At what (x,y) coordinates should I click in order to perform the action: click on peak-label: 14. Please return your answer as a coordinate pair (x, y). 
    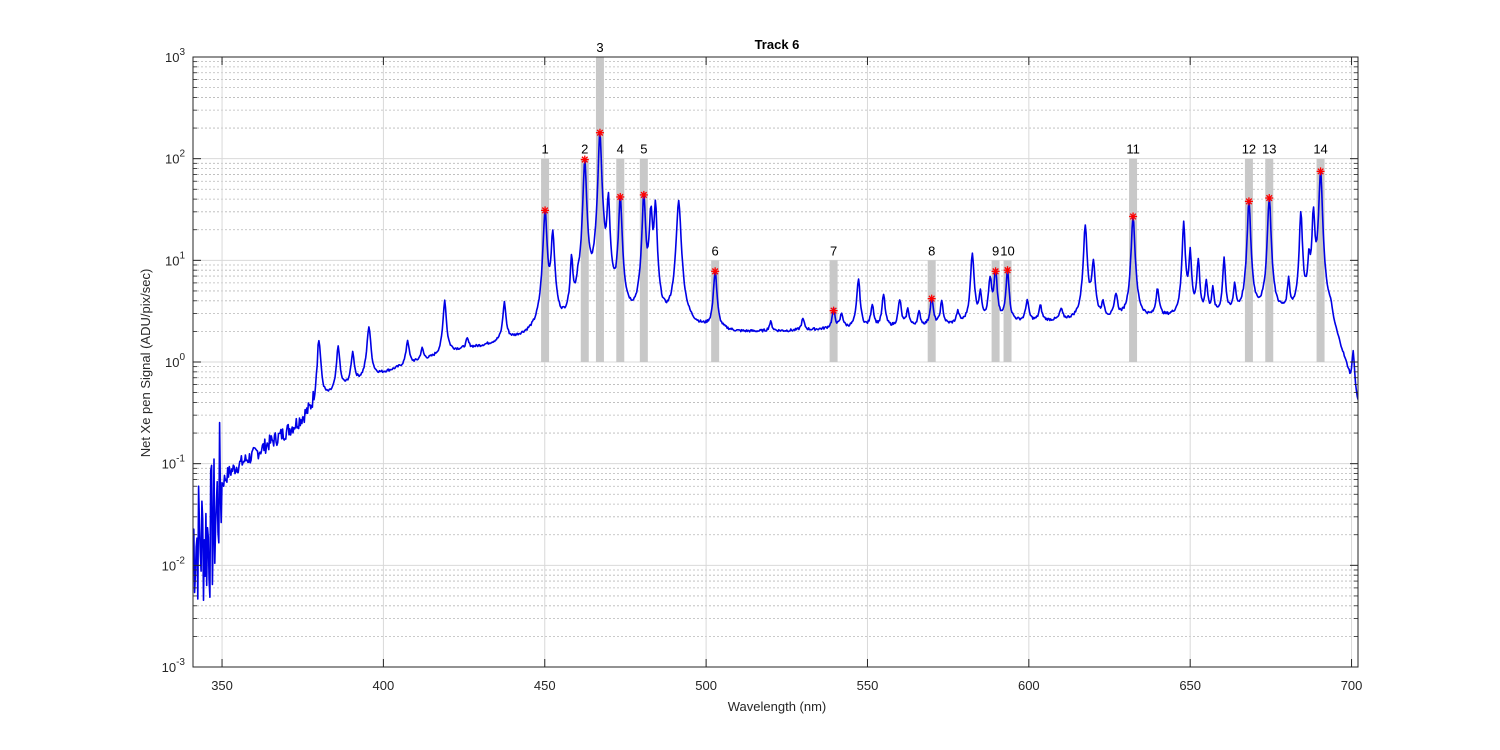
    Looking at the image, I should click on (1320, 149).